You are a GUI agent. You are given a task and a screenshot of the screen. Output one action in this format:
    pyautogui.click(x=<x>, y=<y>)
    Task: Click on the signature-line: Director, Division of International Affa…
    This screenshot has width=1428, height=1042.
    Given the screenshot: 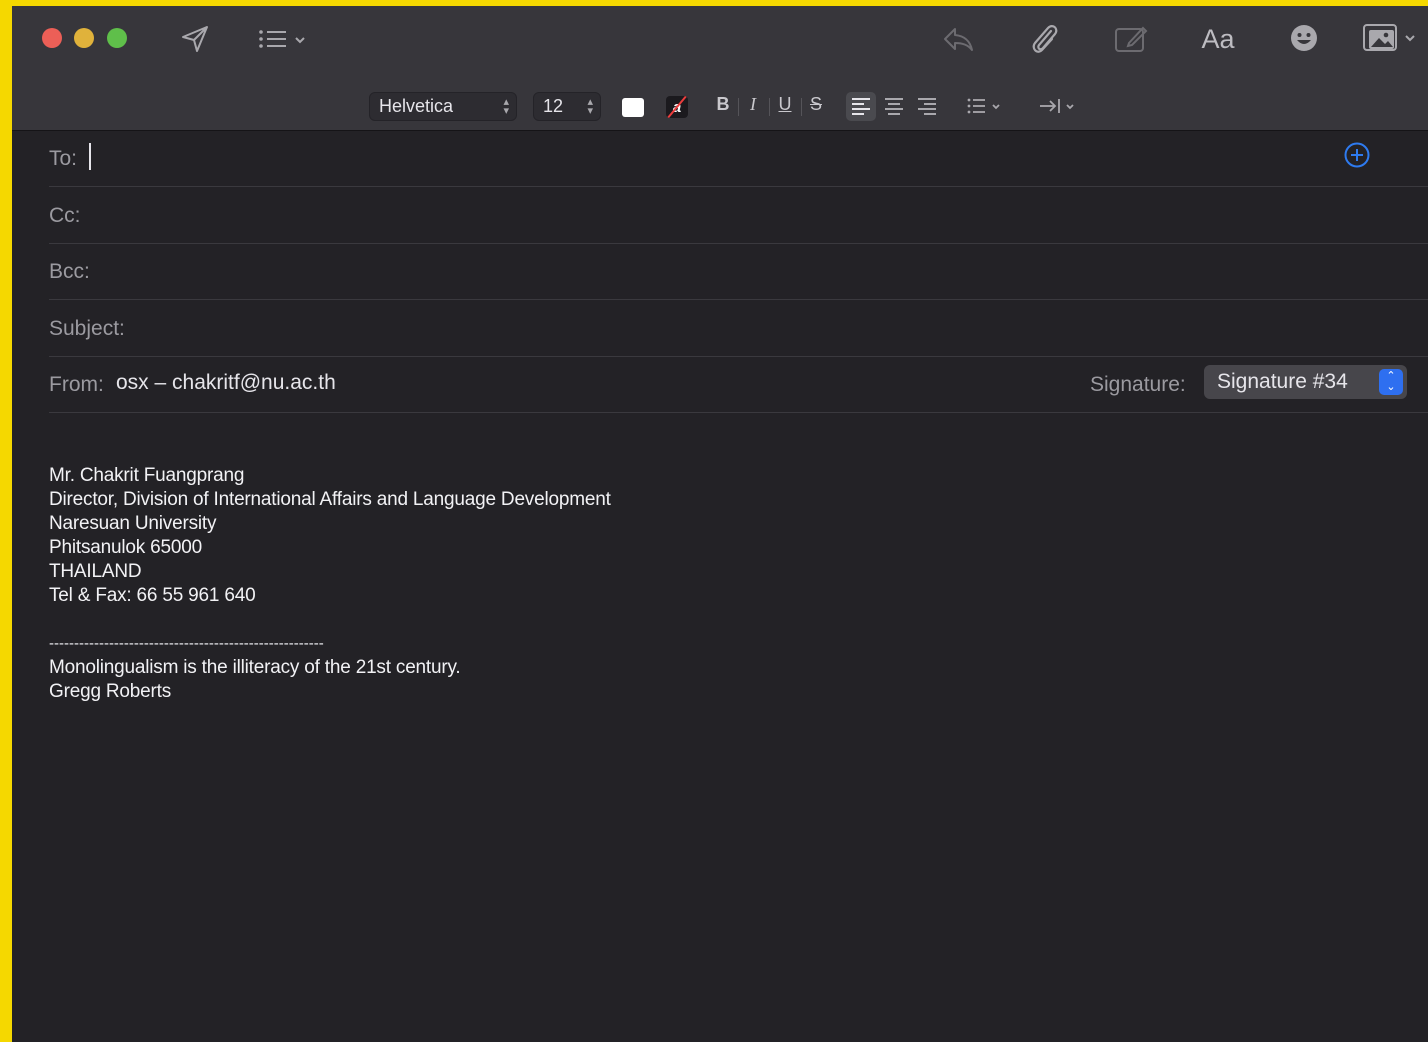 What is the action you would take?
    pyautogui.click(x=330, y=499)
    